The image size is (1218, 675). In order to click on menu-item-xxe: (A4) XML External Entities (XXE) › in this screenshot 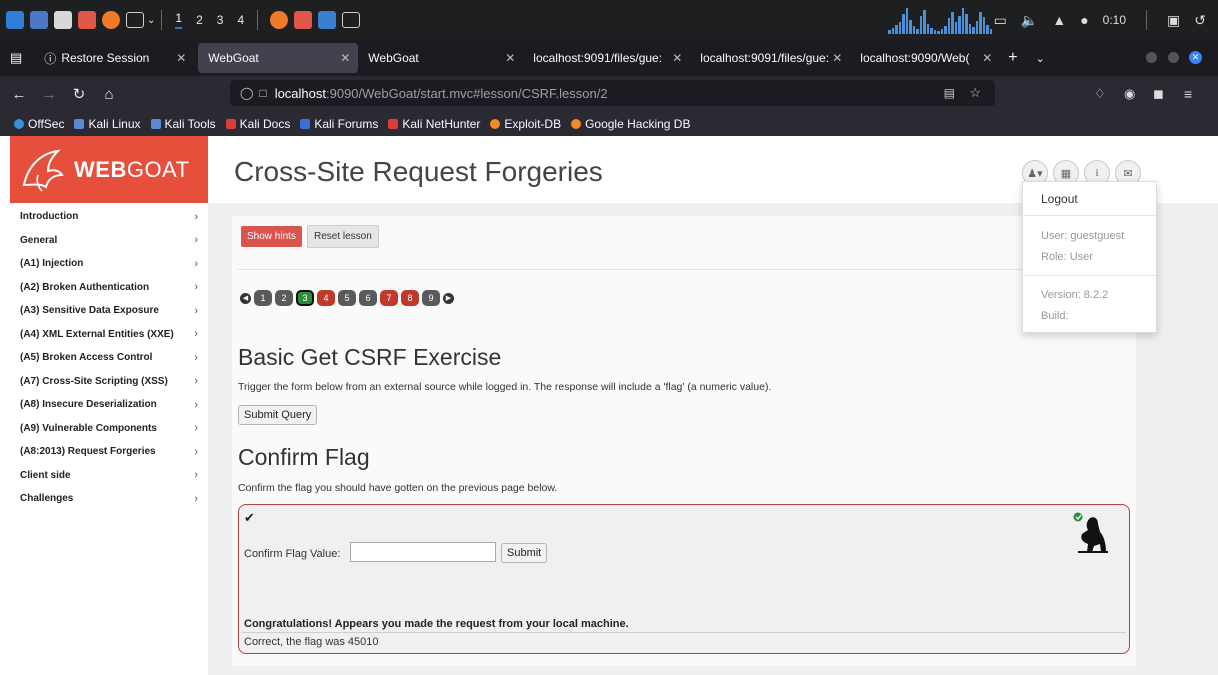, I will do `click(109, 335)`.